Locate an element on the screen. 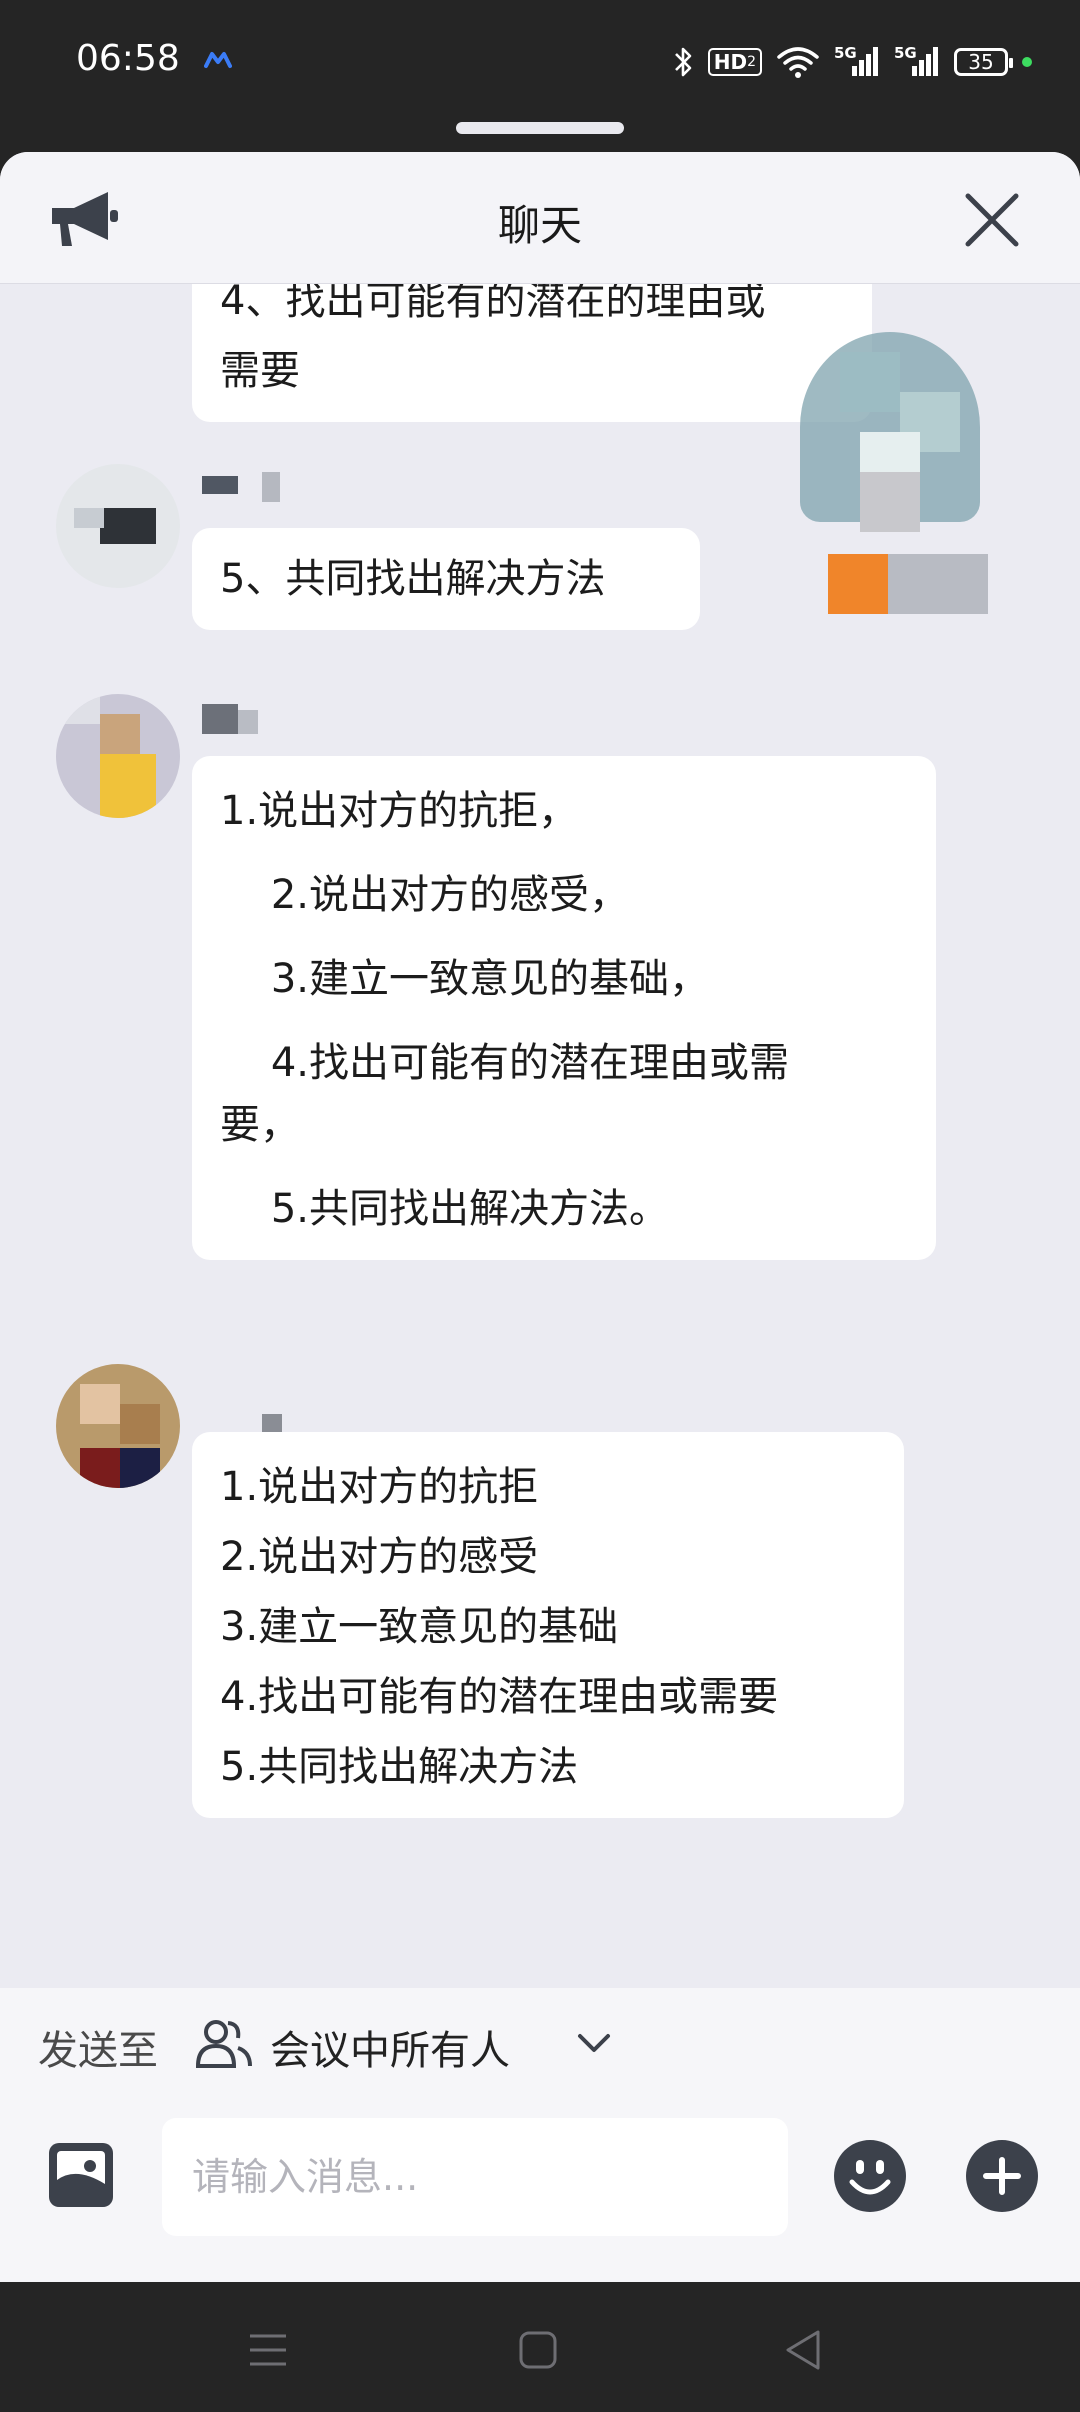 Image resolution: width=1080 pixels, height=2412 pixels. app-notification-icon is located at coordinates (218, 60).